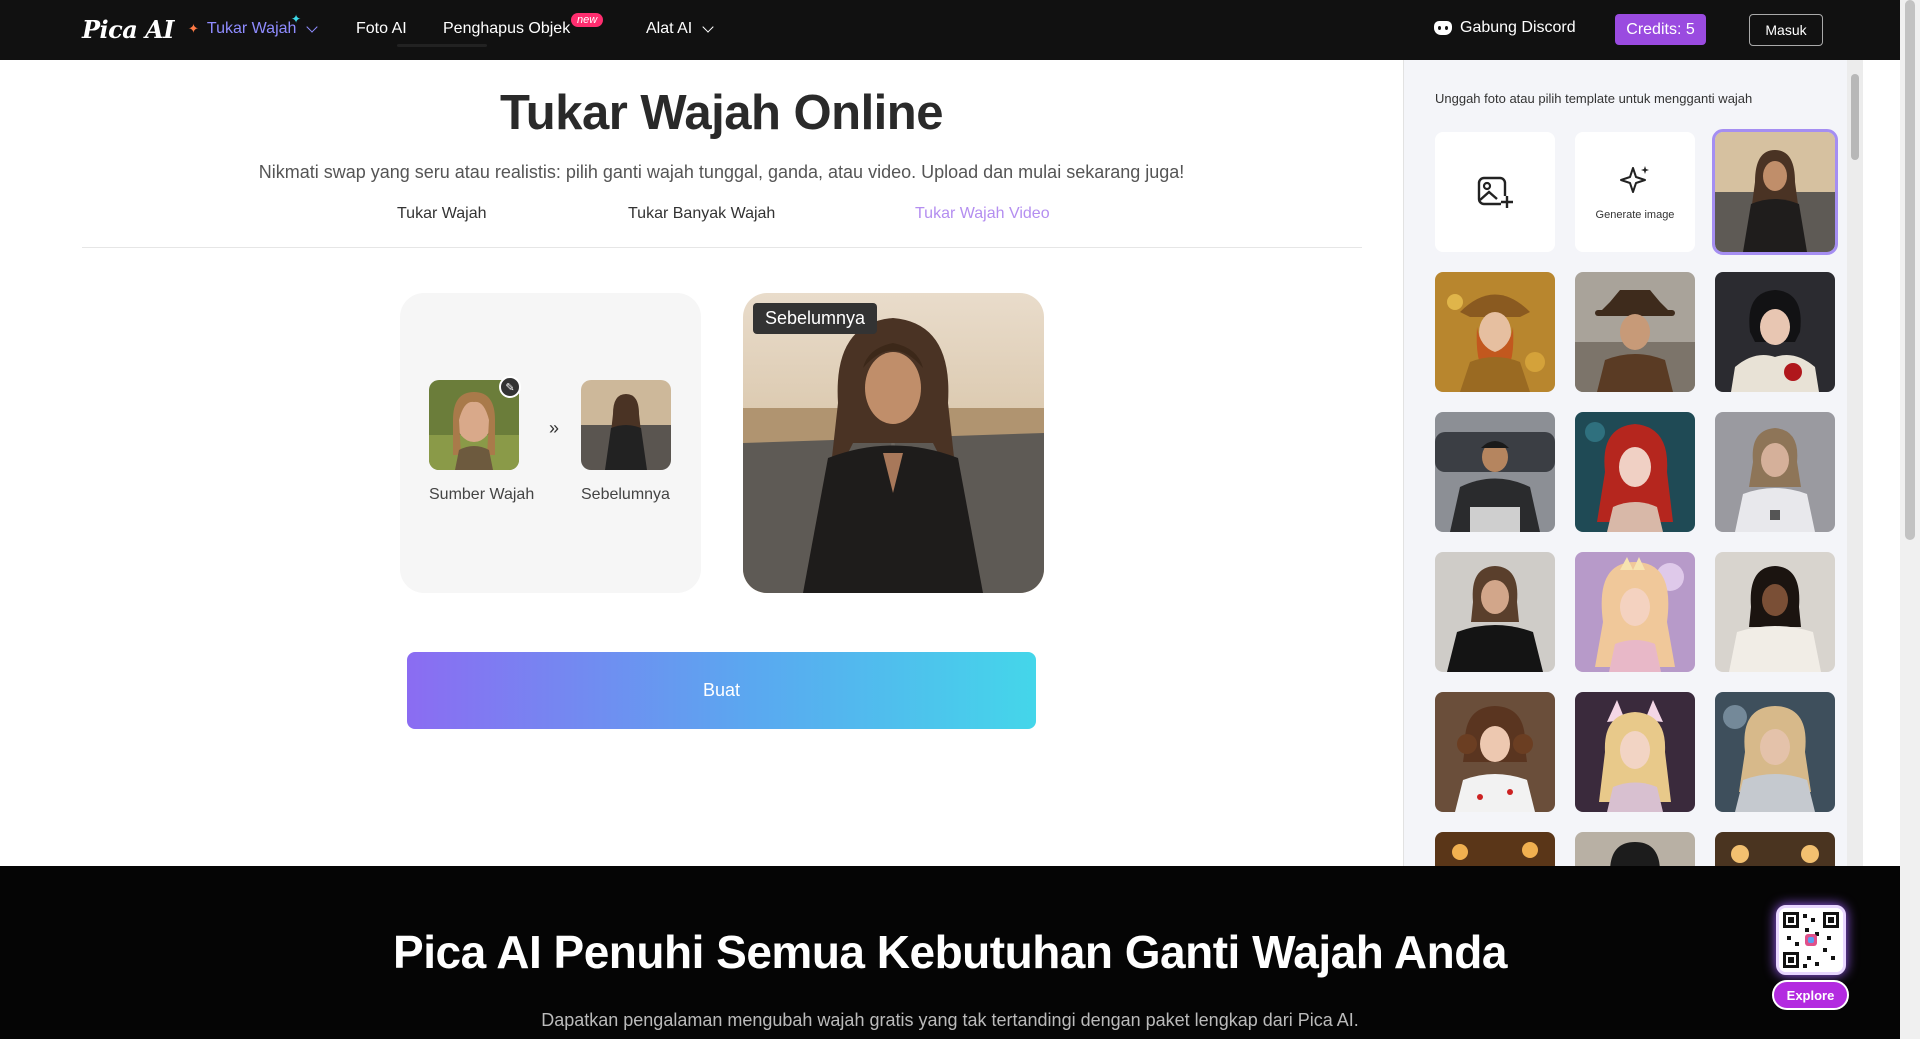  I want to click on new-badge: new, so click(587, 20).